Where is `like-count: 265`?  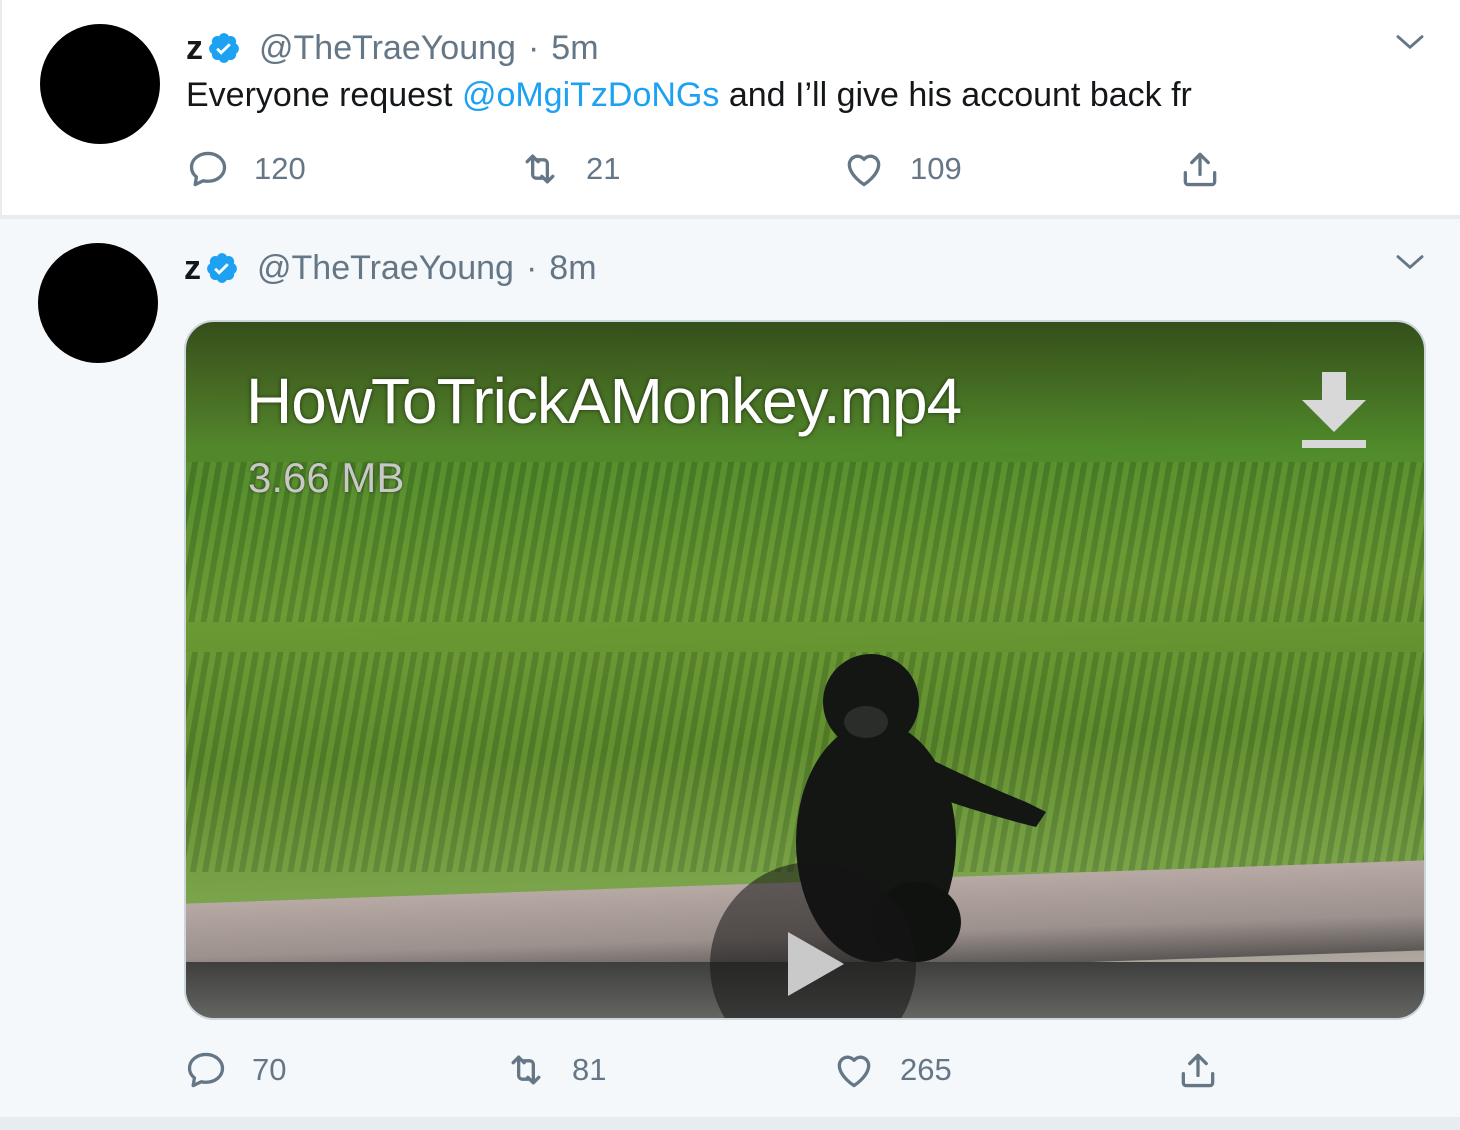
like-count: 265 is located at coordinates (926, 1069).